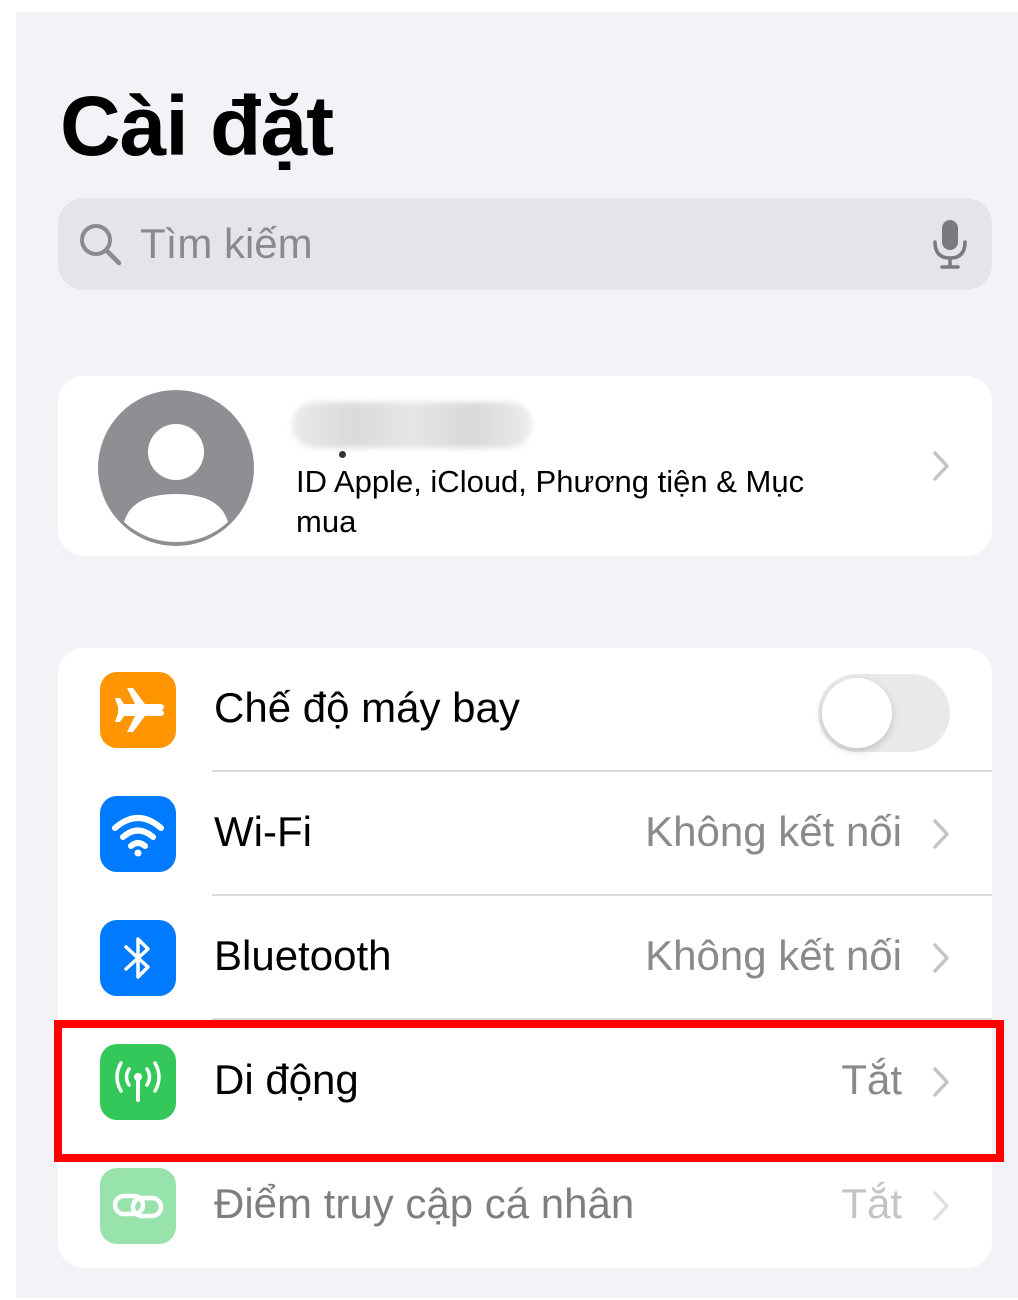 Image resolution: width=1018 pixels, height=1300 pixels. I want to click on page-title: Cài đặt, so click(197, 126).